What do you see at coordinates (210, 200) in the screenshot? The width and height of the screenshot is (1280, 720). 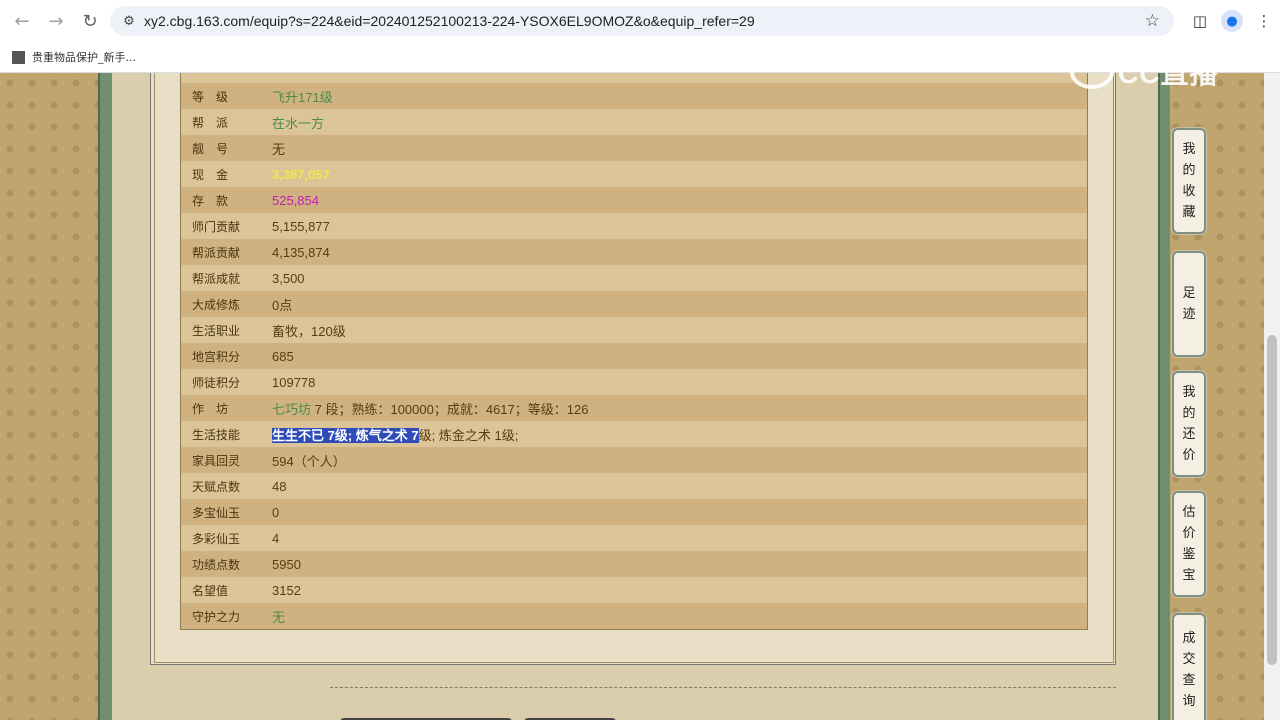 I see `attribute-label: 存 款` at bounding box center [210, 200].